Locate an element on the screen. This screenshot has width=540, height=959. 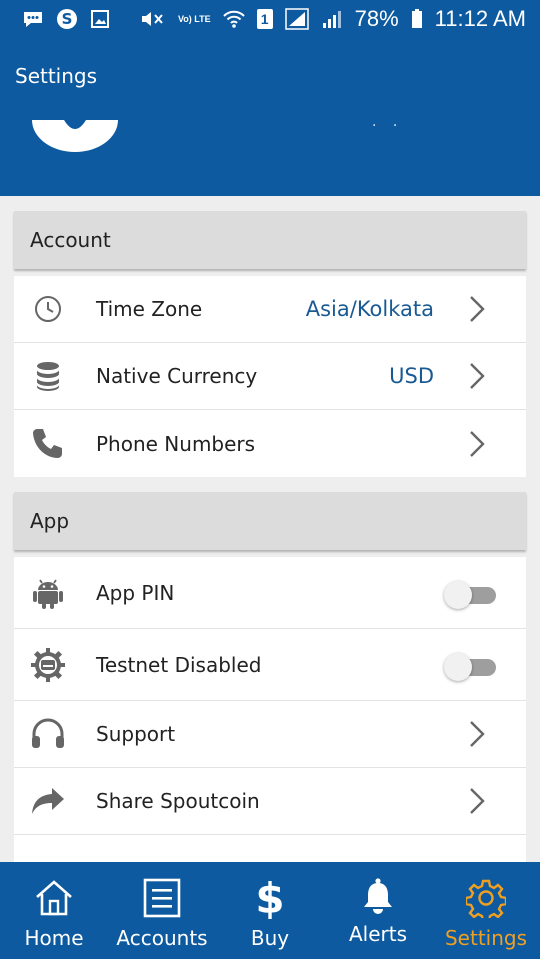
avatar is located at coordinates (75, 138).